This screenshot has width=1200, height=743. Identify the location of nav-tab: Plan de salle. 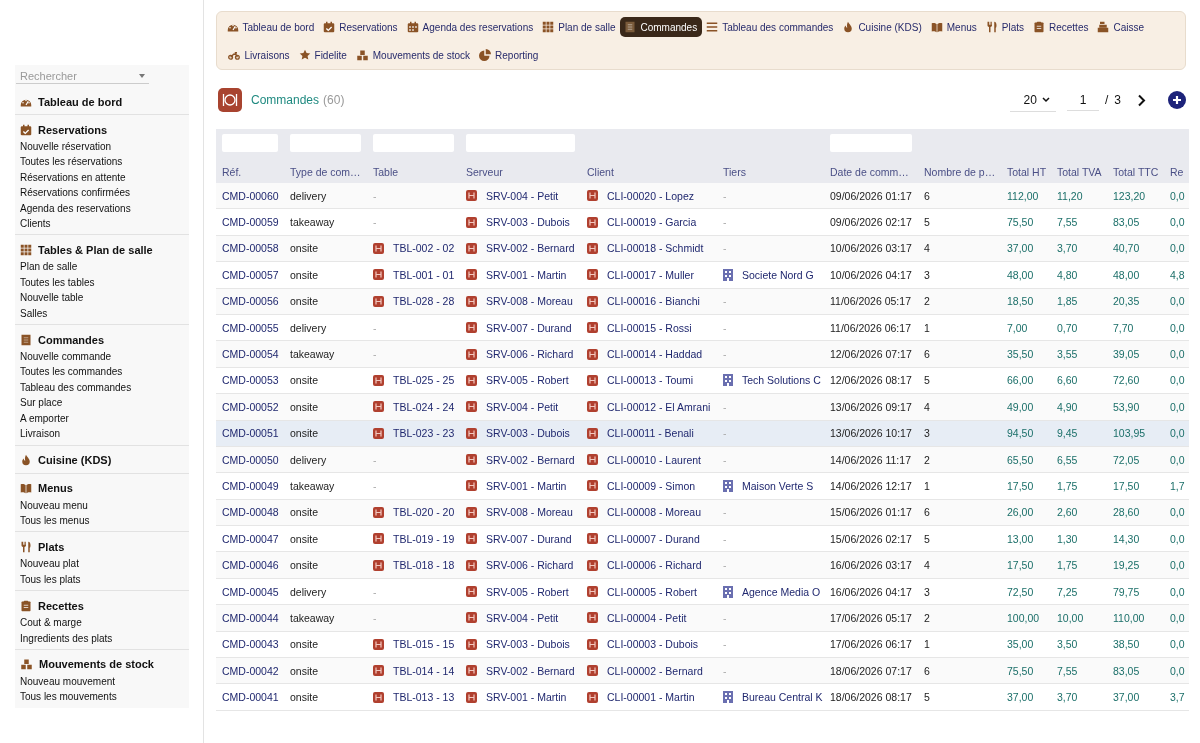
(578, 27).